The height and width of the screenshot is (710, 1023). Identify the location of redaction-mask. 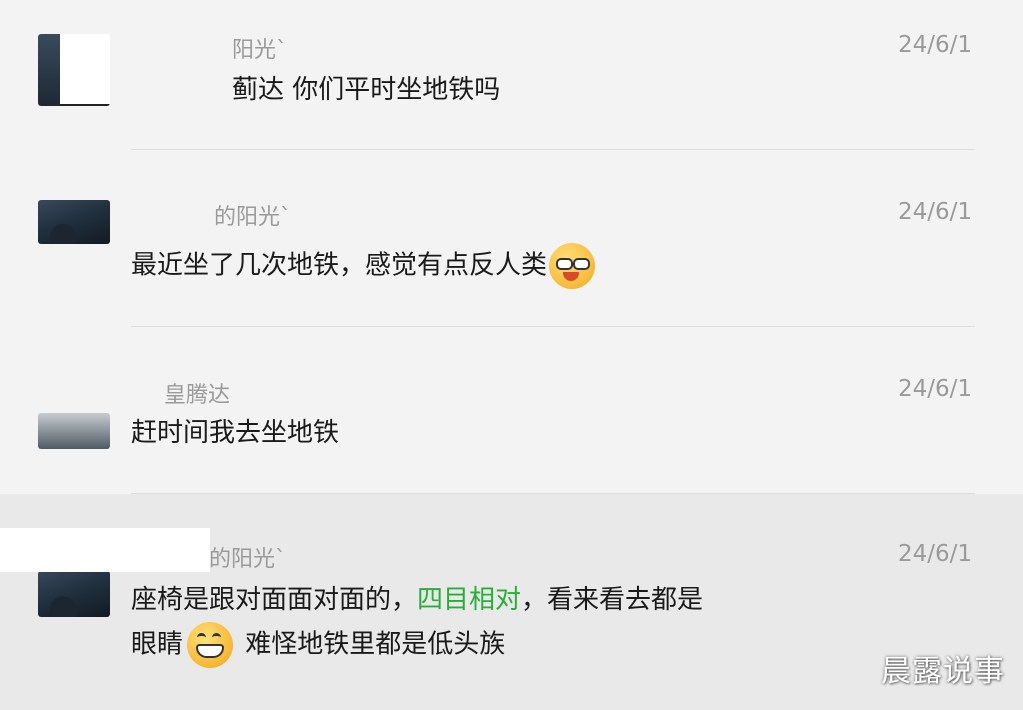
(105, 550).